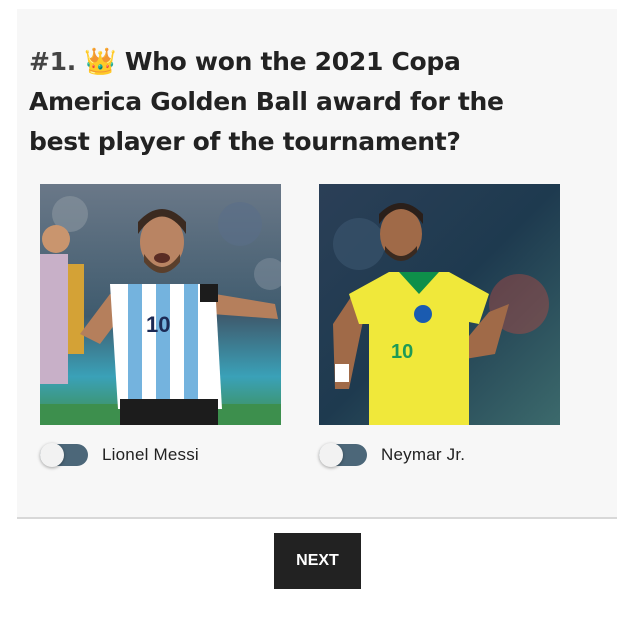 This screenshot has width=636, height=619. I want to click on neymar-photo: 10, so click(439, 304).